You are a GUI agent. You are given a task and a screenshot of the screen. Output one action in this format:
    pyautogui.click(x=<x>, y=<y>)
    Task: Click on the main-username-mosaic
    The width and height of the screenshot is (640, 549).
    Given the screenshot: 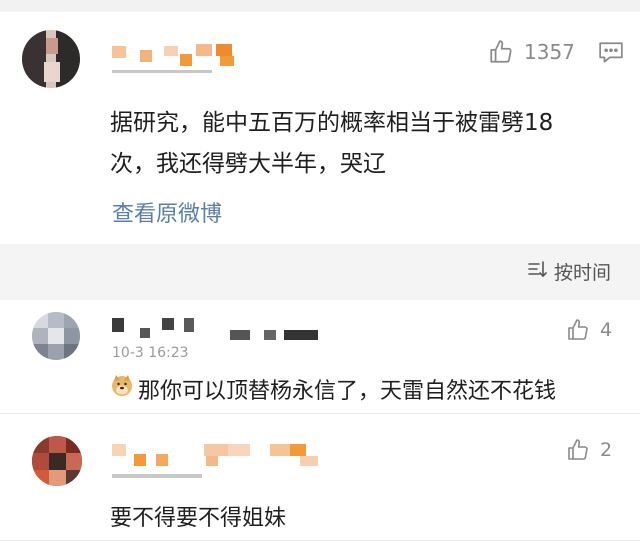 What is the action you would take?
    pyautogui.click(x=177, y=55)
    